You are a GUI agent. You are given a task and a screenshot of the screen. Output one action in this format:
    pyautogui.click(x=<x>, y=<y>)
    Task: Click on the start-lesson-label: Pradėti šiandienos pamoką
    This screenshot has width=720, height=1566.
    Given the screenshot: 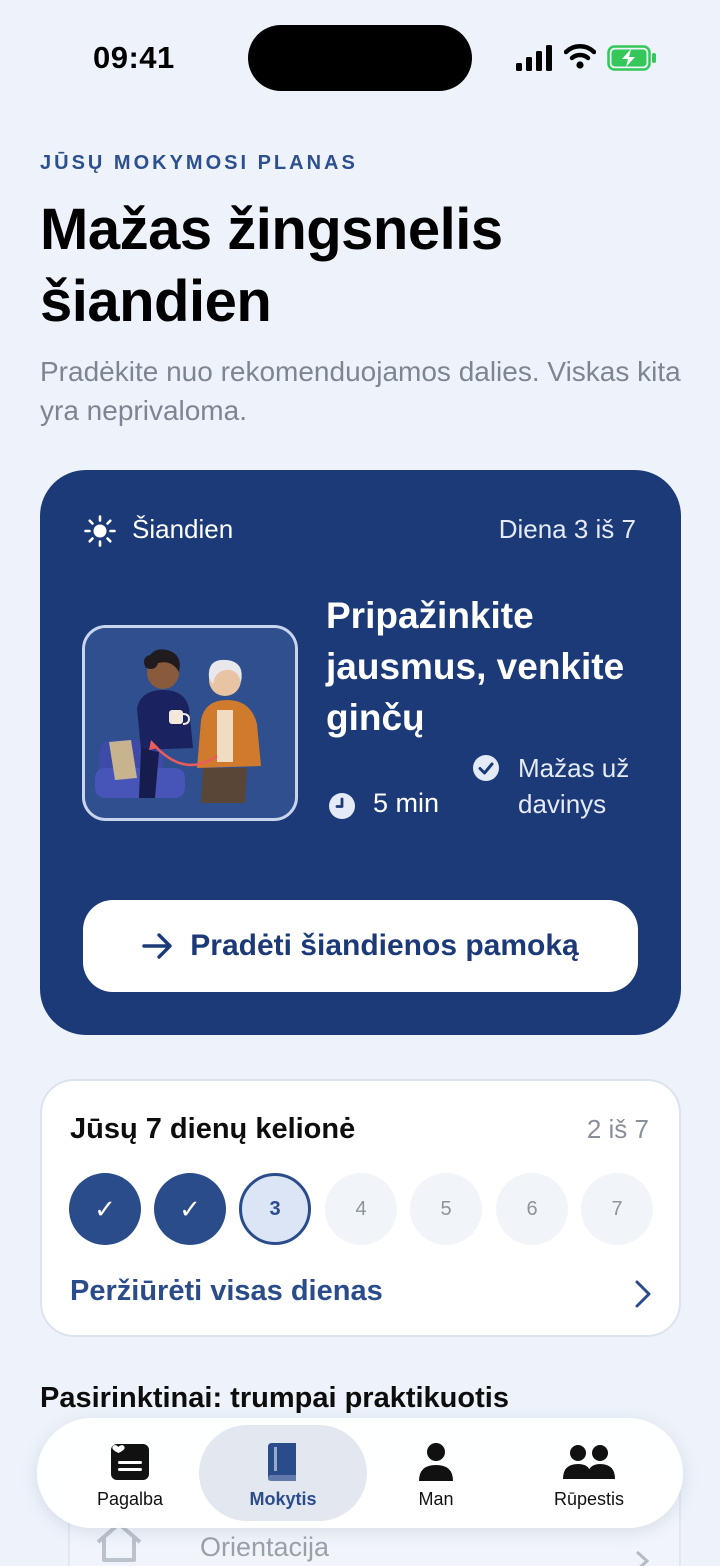 What is the action you would take?
    pyautogui.click(x=384, y=945)
    